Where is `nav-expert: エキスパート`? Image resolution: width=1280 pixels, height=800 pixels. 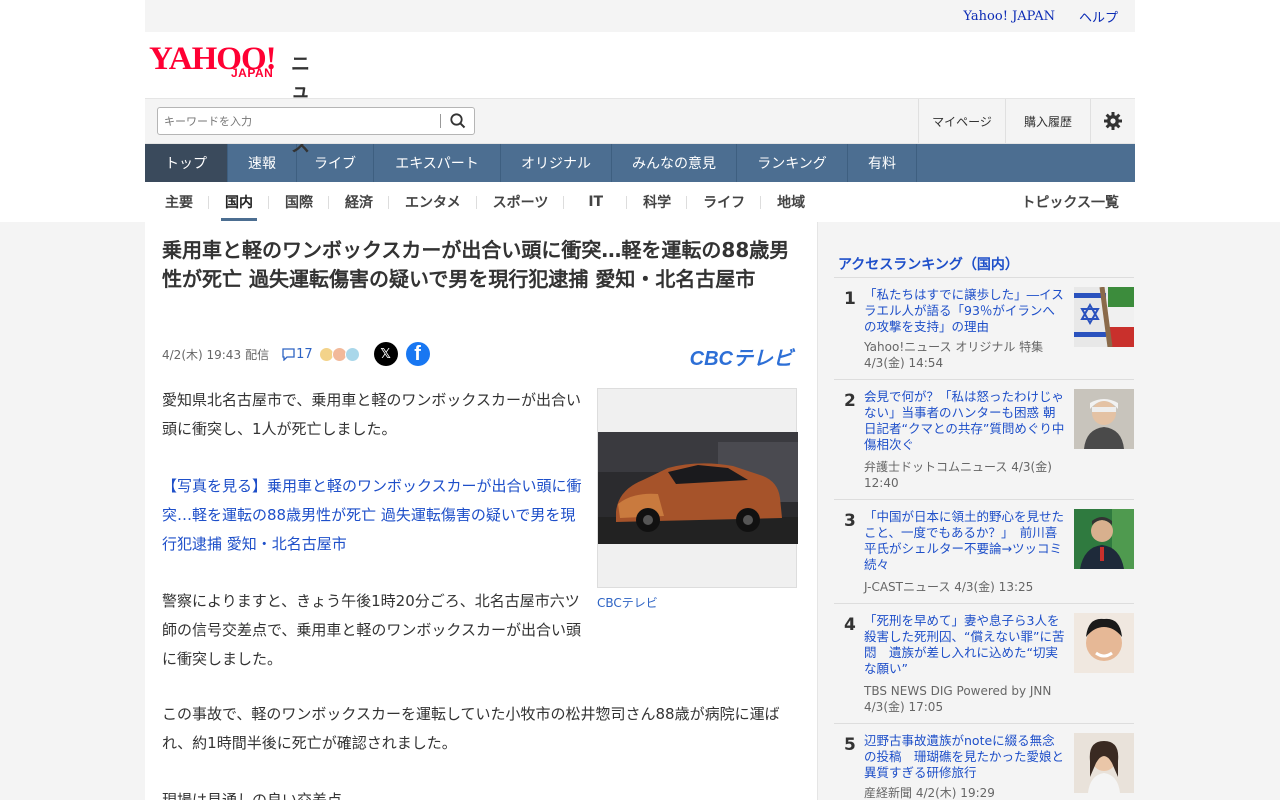 nav-expert: エキスパート is located at coordinates (437, 163).